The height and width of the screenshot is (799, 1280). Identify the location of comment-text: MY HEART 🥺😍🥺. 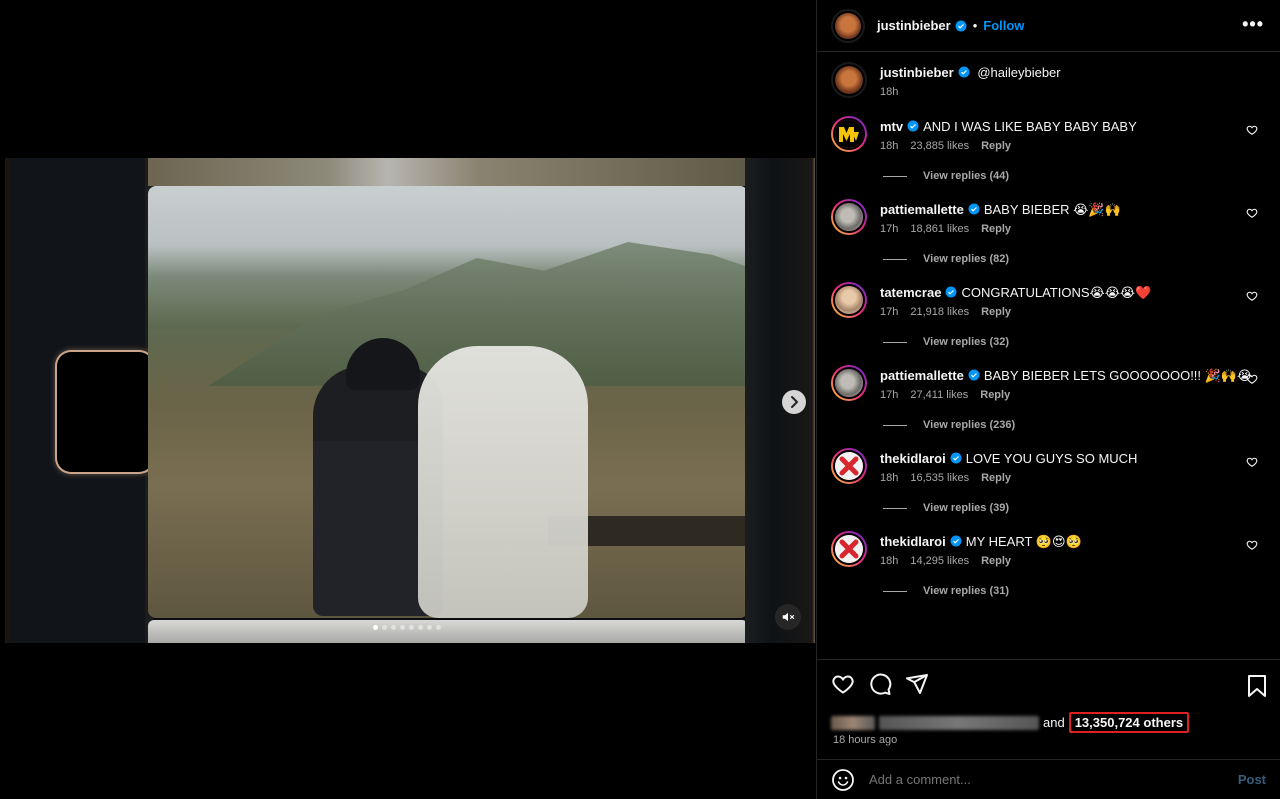
(1023, 541).